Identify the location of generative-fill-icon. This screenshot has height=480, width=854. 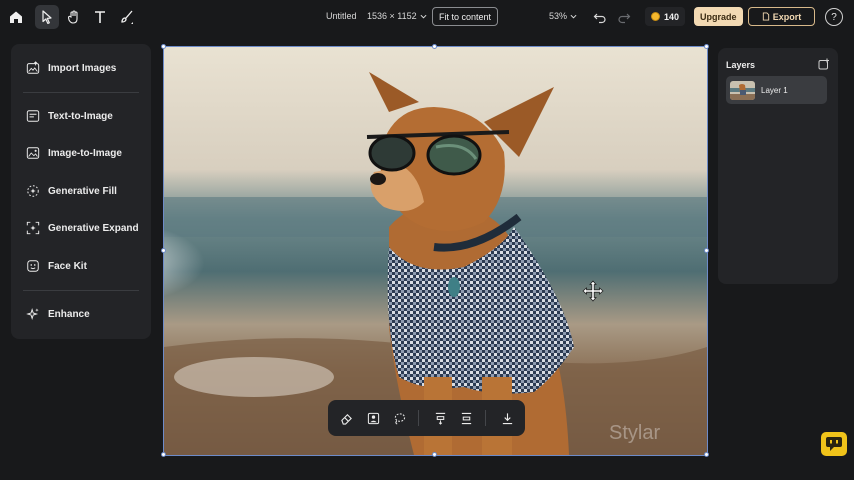
(33, 191).